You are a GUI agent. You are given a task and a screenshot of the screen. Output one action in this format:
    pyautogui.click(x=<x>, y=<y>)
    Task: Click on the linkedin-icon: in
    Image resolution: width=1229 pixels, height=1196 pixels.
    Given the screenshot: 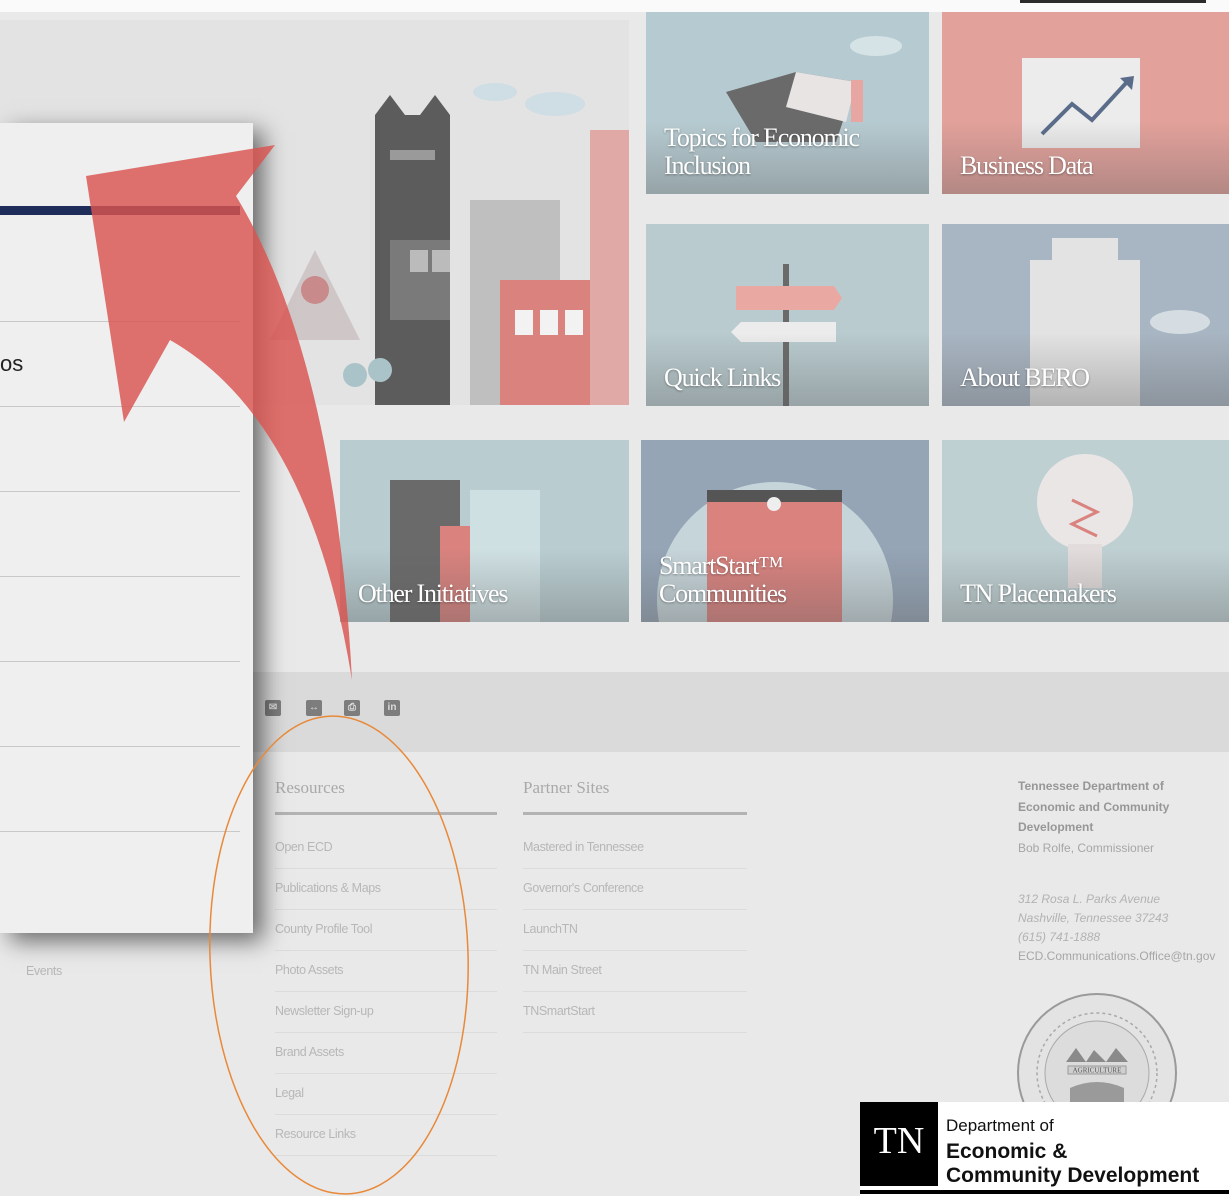 What is the action you would take?
    pyautogui.click(x=392, y=708)
    